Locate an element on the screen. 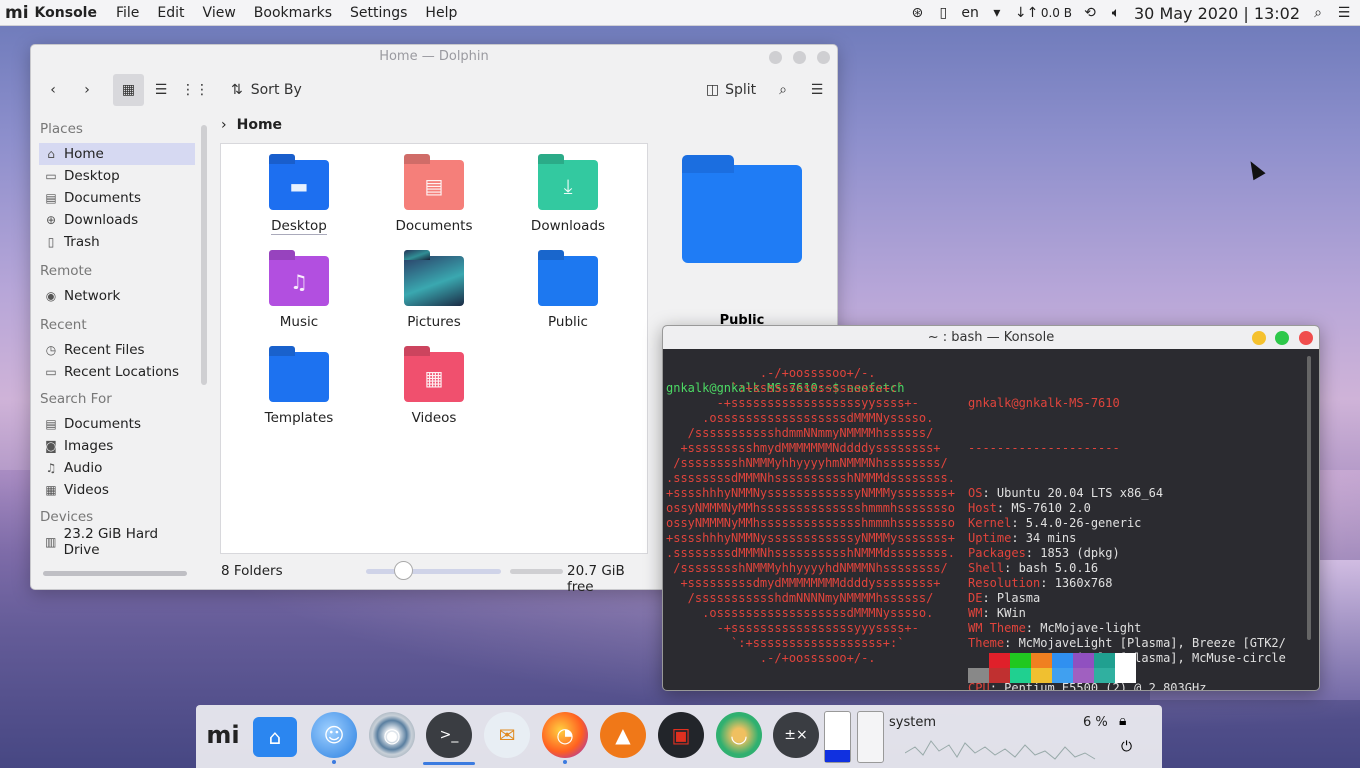 This screenshot has width=1360, height=768. konsole-titlebar: ~ : bash — Konsole is located at coordinates (991, 337).